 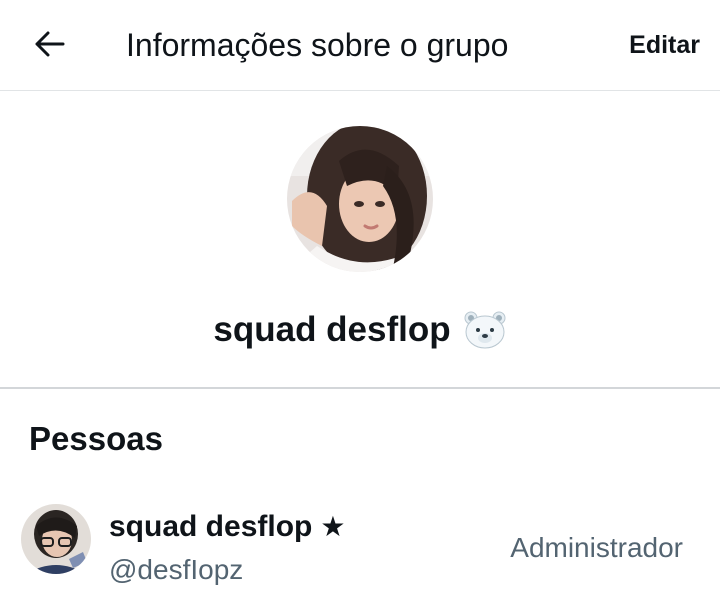 I want to click on back-button, so click(x=50, y=44).